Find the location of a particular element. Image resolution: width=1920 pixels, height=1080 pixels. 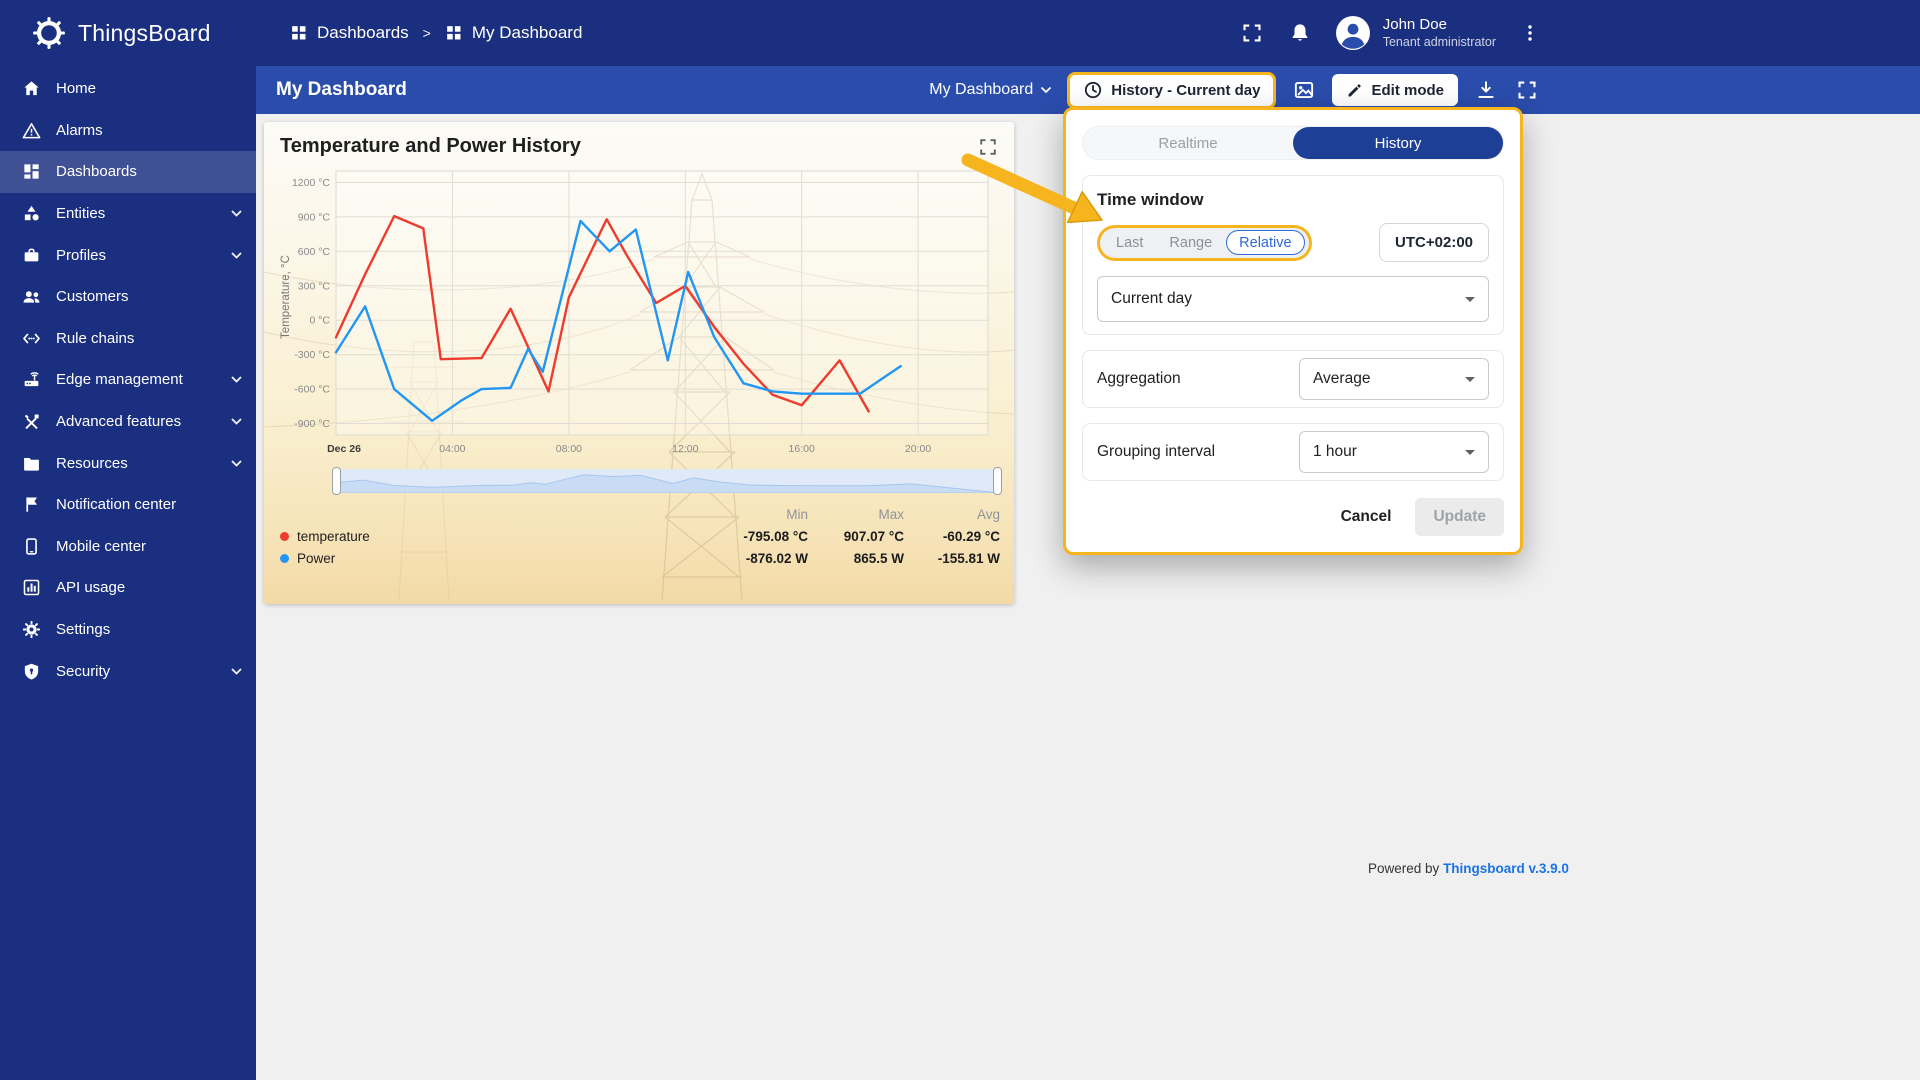

fullscreen-icon is located at coordinates (1527, 90).